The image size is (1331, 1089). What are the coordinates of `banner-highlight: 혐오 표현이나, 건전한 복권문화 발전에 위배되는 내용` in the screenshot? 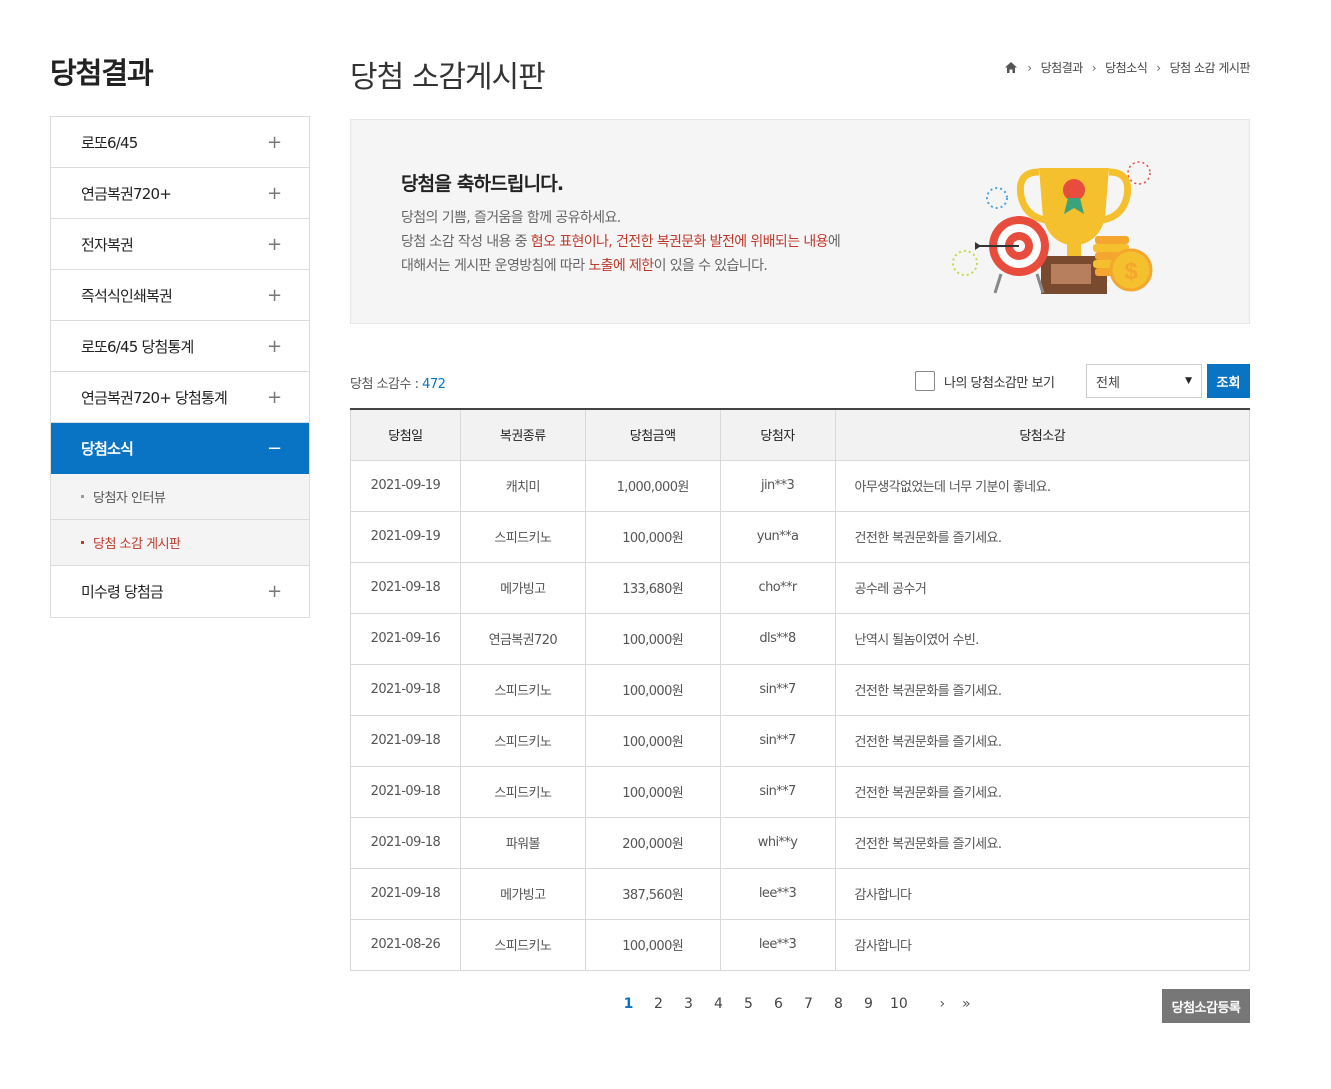 It's located at (679, 242).